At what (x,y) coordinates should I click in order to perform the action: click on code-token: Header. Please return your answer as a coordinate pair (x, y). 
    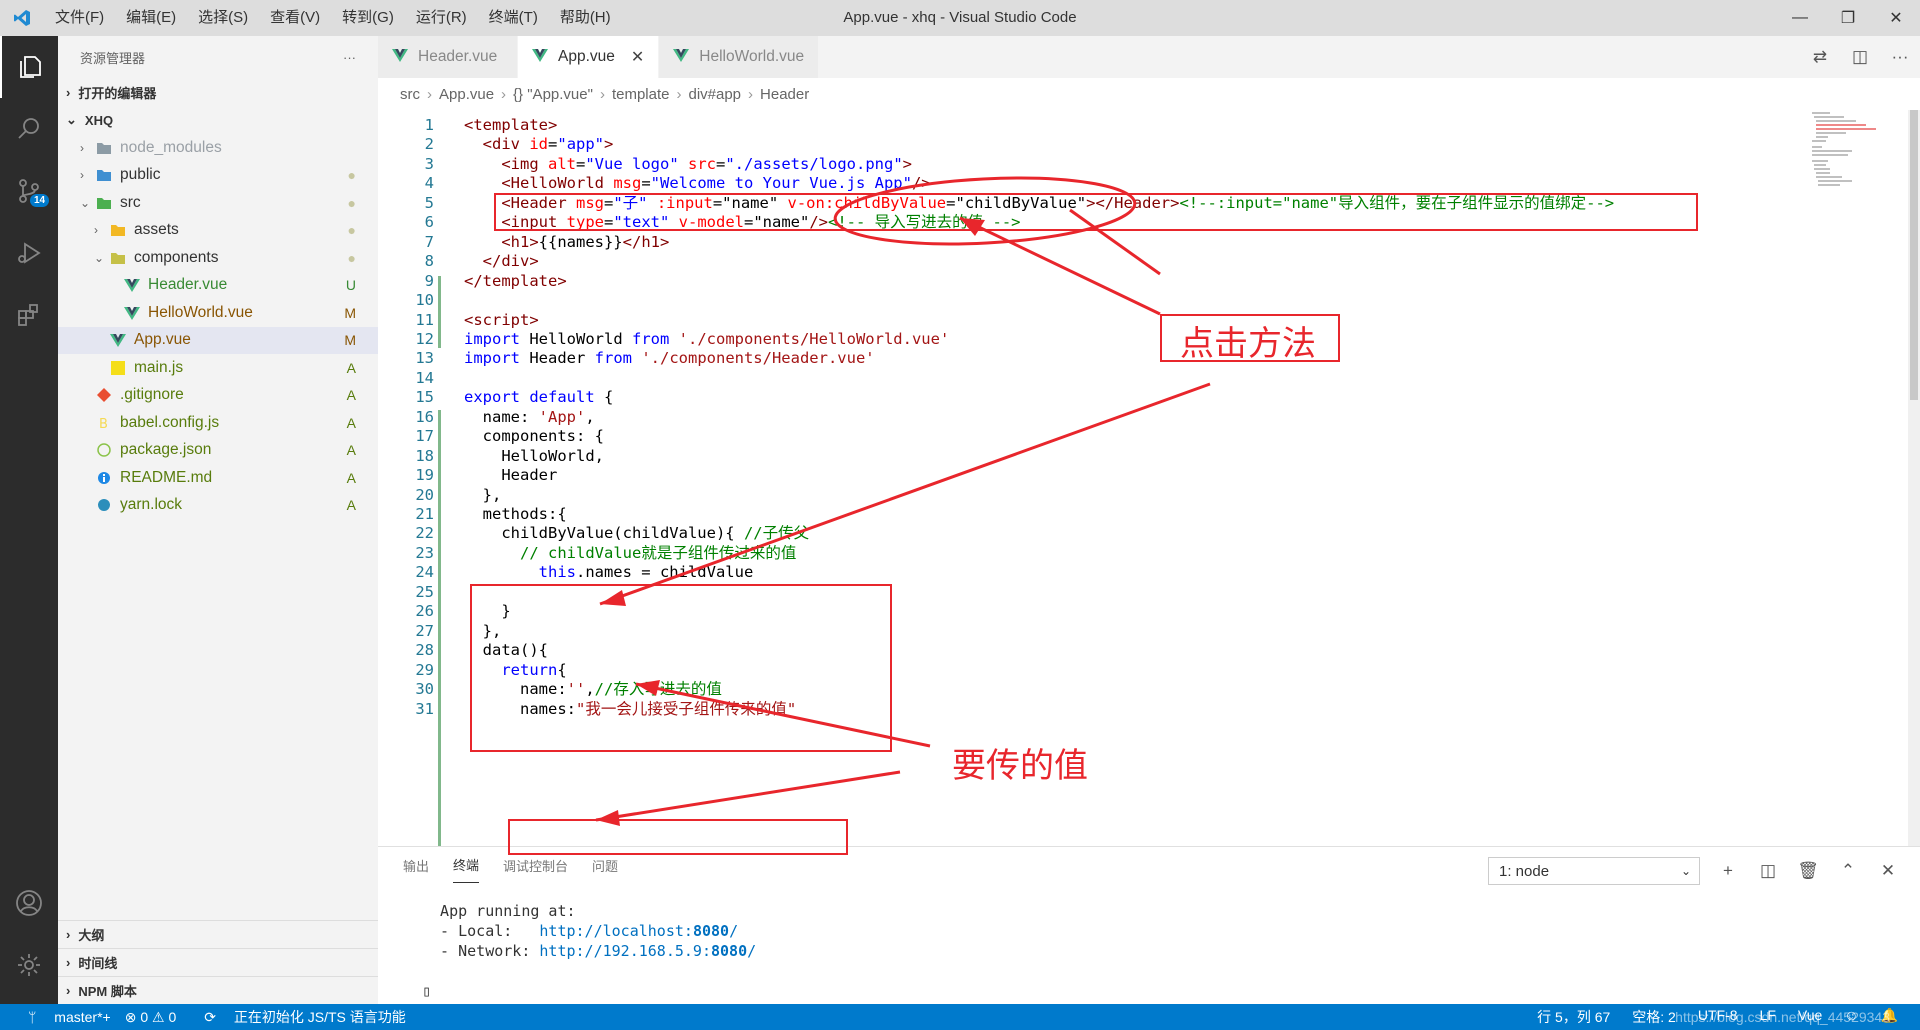
    Looking at the image, I should click on (511, 475).